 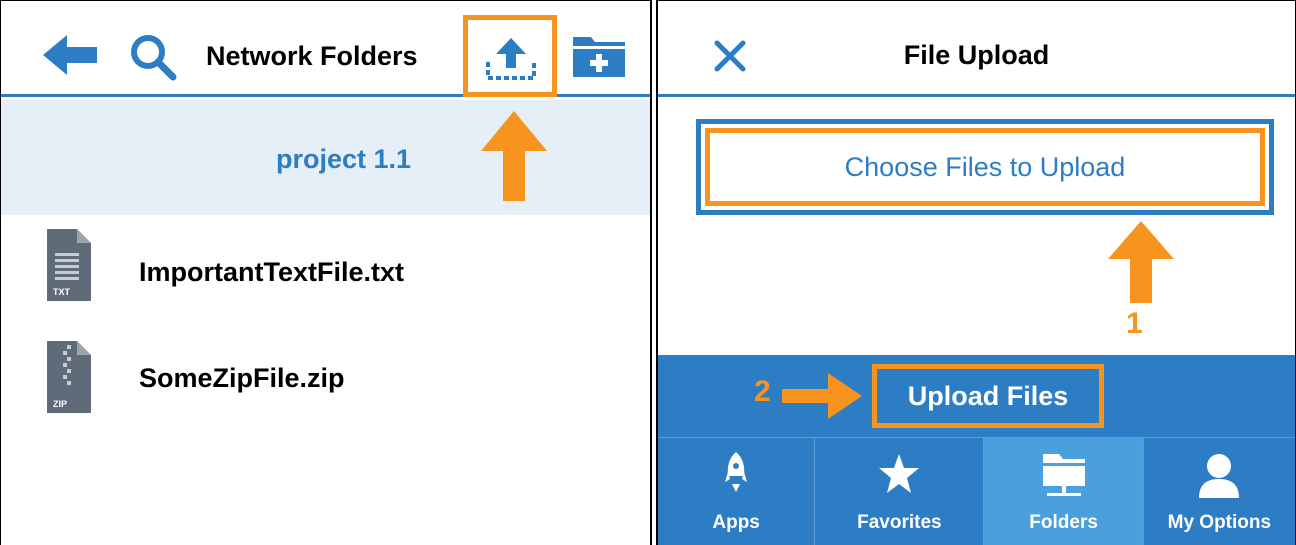 What do you see at coordinates (736, 472) in the screenshot?
I see `rocket-icon` at bounding box center [736, 472].